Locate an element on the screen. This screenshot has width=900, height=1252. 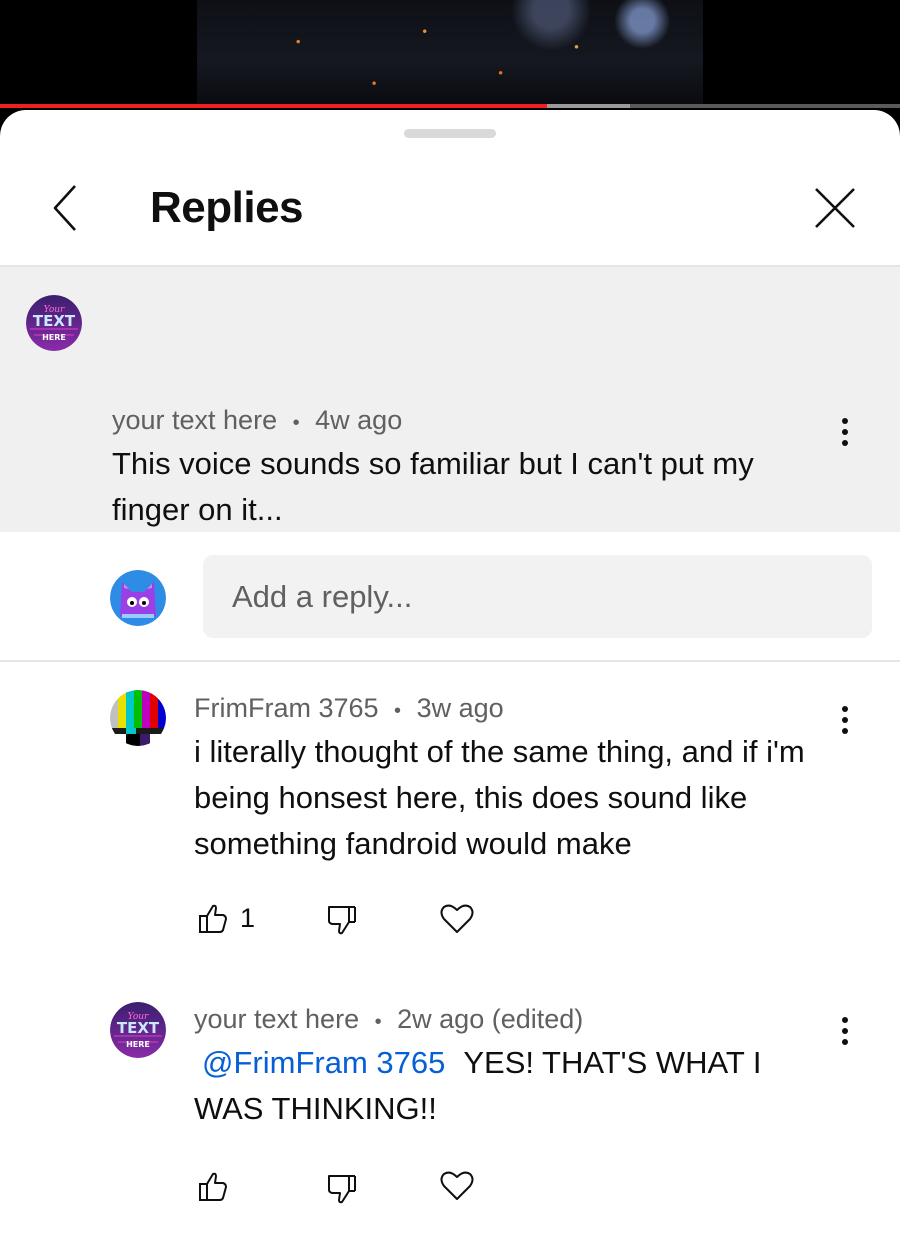
chevron-left-icon is located at coordinates (64, 208).